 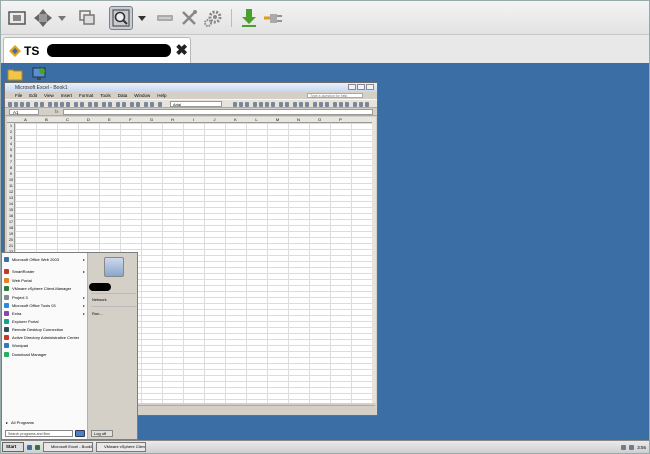 I want to click on close-button, so click(x=370, y=87).